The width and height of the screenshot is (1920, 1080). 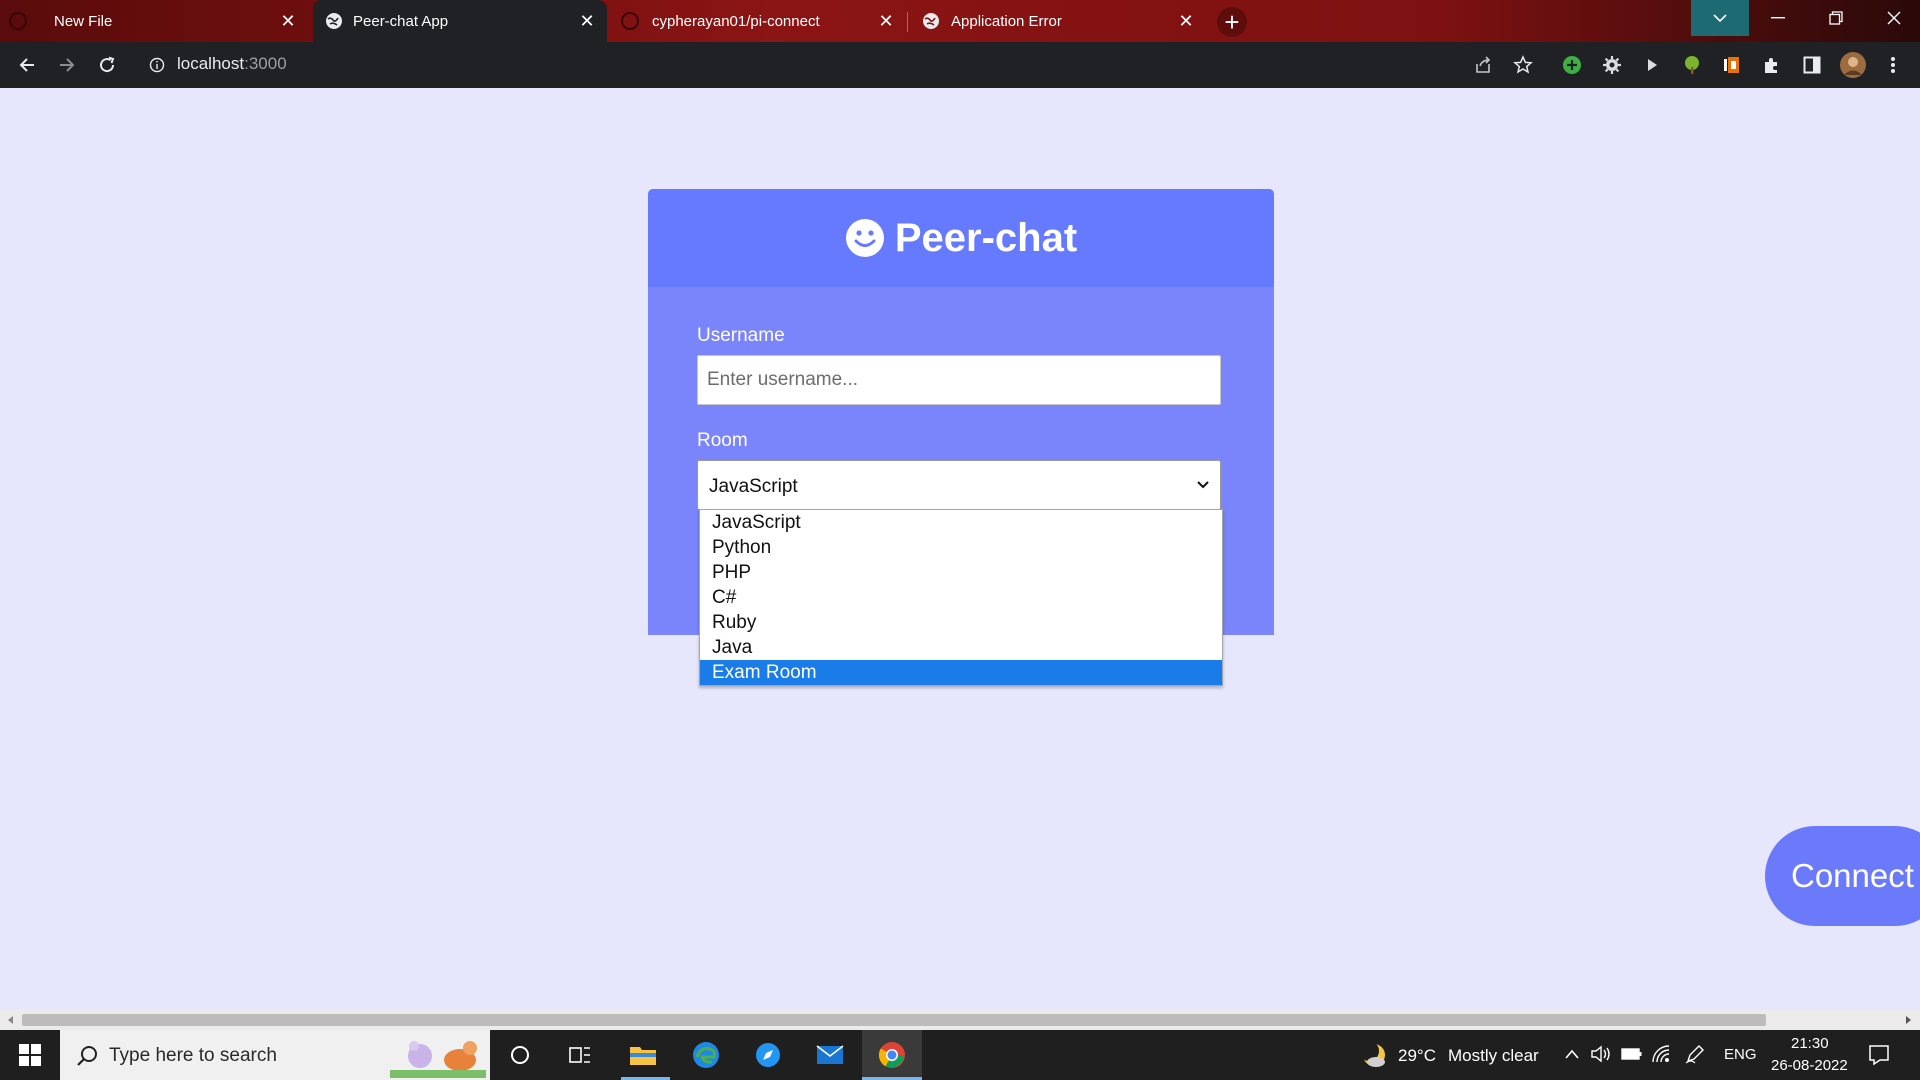 What do you see at coordinates (961, 572) in the screenshot?
I see `room-option: PHP` at bounding box center [961, 572].